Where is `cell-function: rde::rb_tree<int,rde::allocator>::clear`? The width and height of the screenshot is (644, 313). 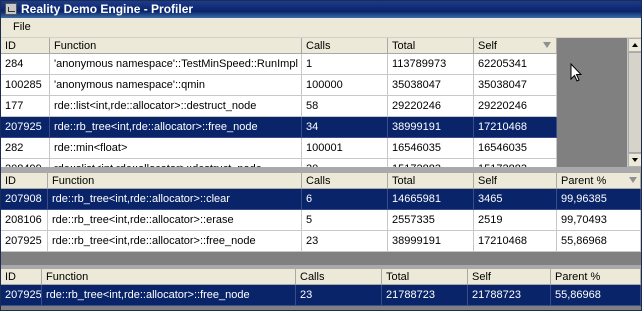 cell-function: rde::rb_tree<int,rde::allocator>::clear is located at coordinates (175, 199).